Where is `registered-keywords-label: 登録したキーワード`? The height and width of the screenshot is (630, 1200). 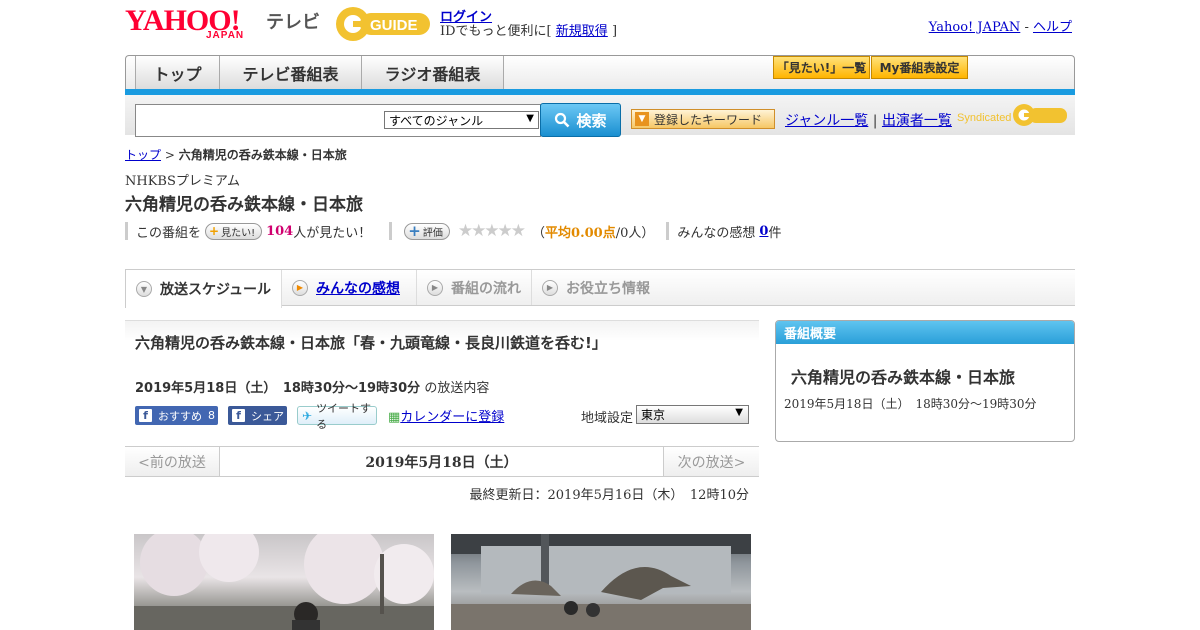
registered-keywords-label: 登録したキーワード is located at coordinates (708, 119).